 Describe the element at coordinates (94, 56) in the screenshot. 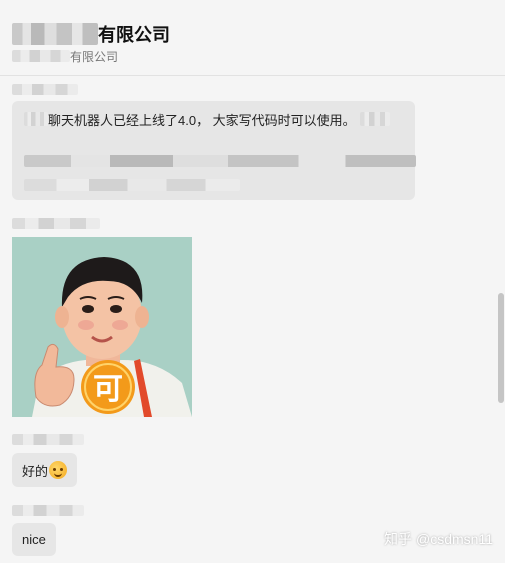

I see `chat-subtitle: 有限公司` at that location.